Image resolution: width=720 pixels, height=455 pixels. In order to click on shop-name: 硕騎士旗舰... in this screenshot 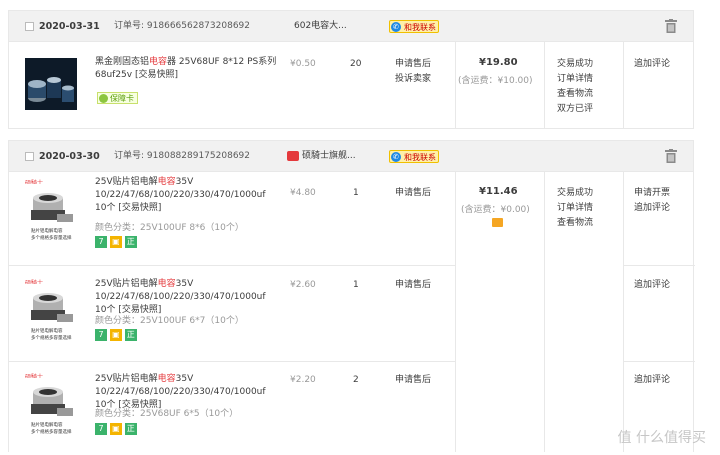, I will do `click(329, 156)`.